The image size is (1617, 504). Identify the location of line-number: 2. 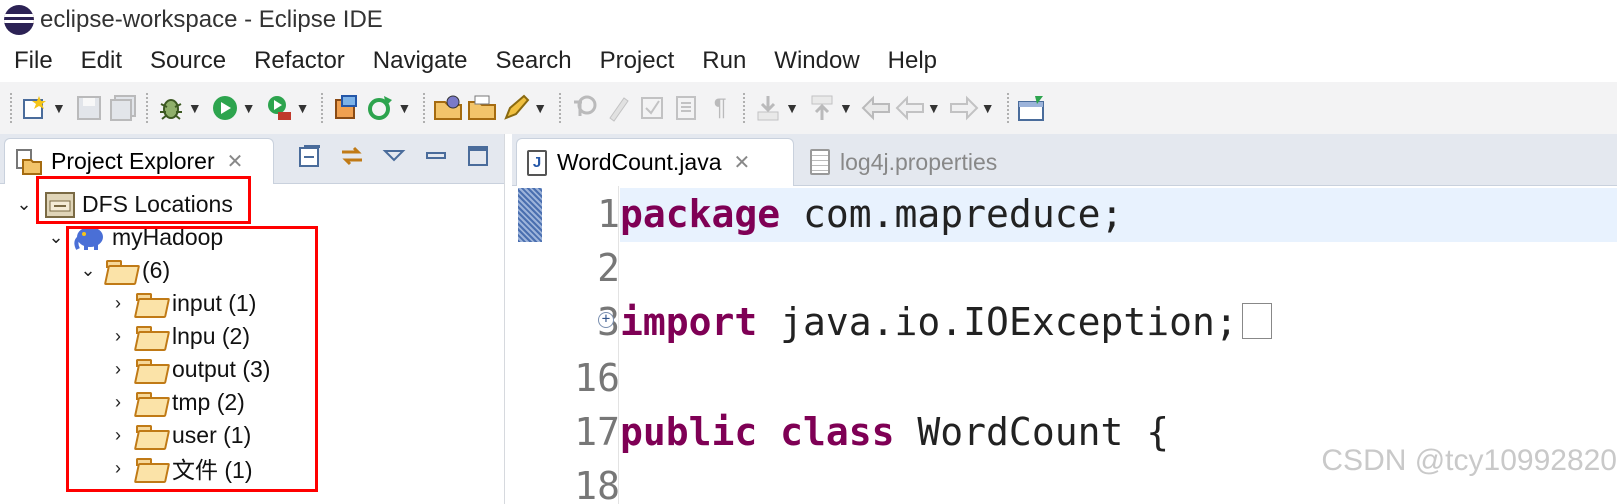
(608, 268).